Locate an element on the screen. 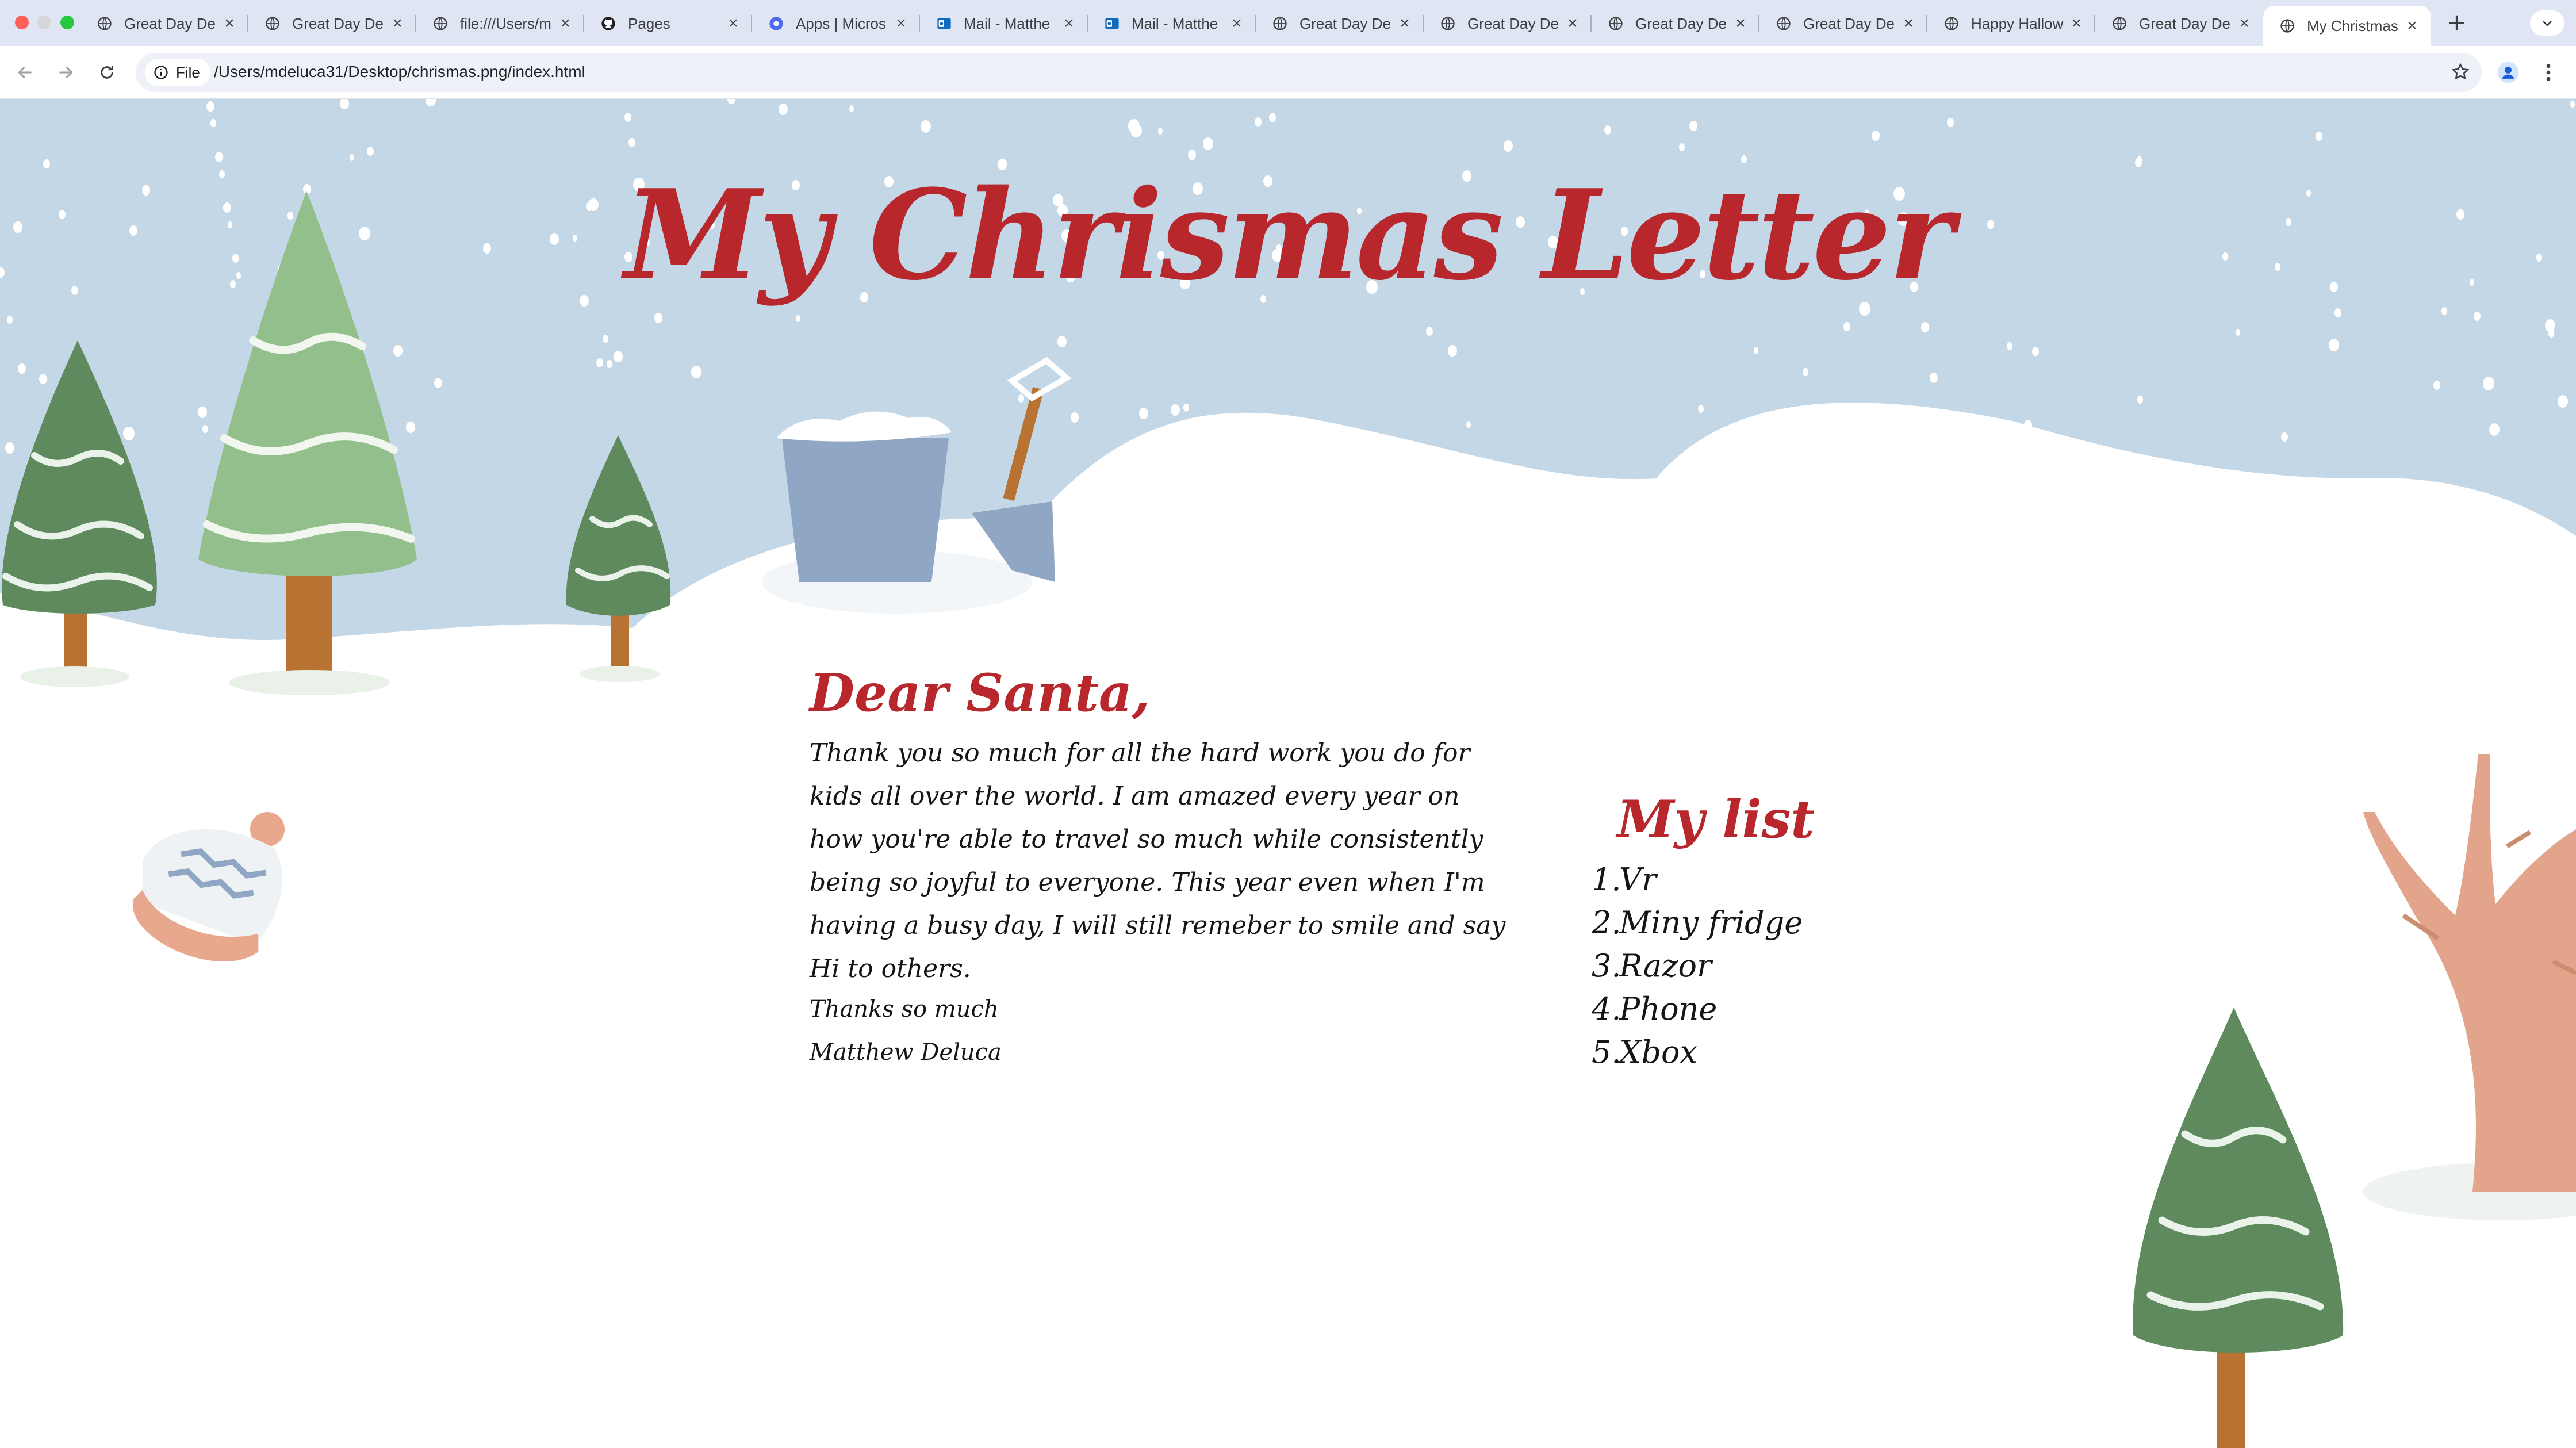 This screenshot has height=1448, width=2576. tab-title: file:///Users/m is located at coordinates (505, 23).